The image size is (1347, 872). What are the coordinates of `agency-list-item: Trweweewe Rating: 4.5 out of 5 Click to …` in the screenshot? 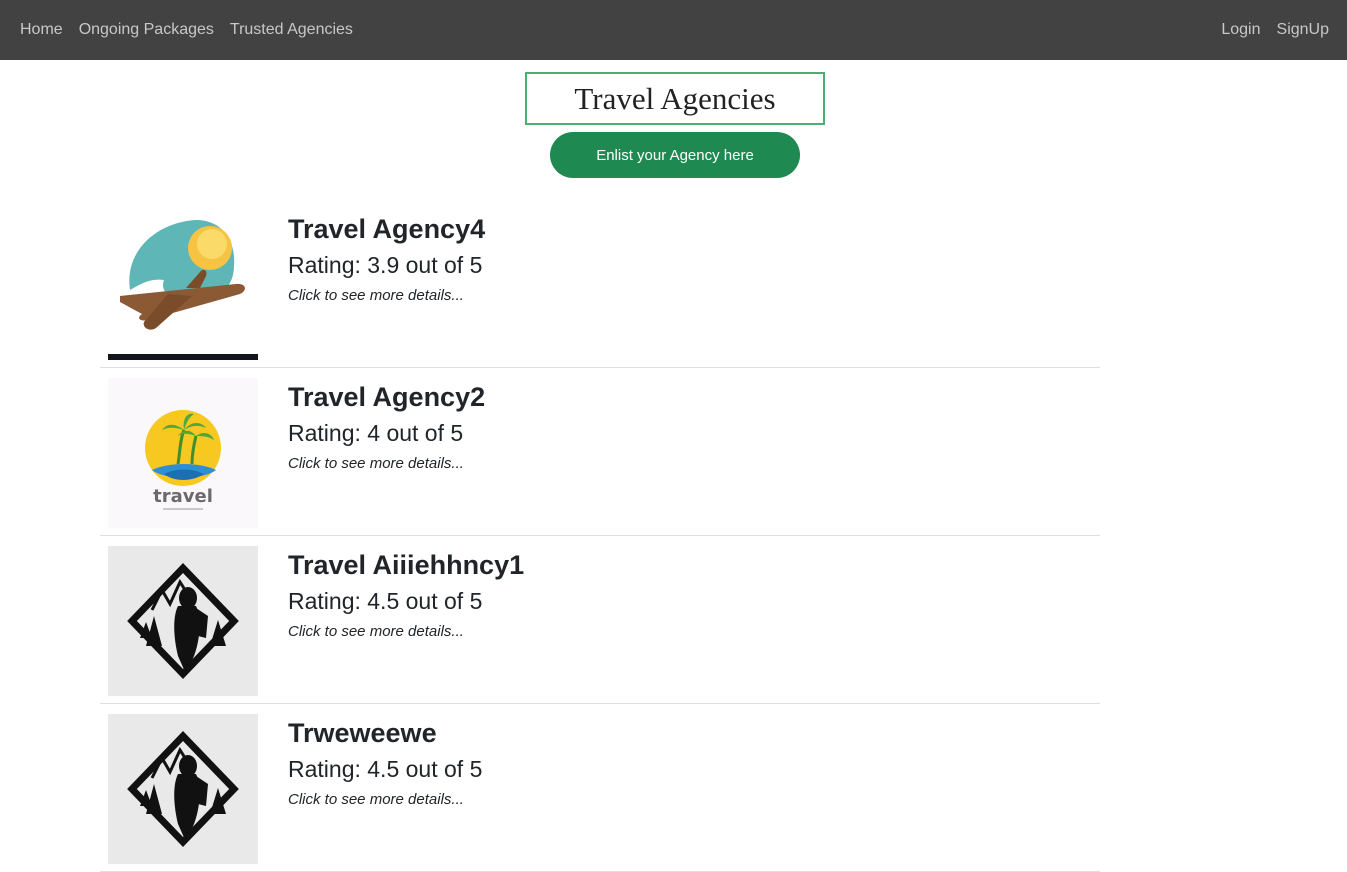 It's located at (600, 788).